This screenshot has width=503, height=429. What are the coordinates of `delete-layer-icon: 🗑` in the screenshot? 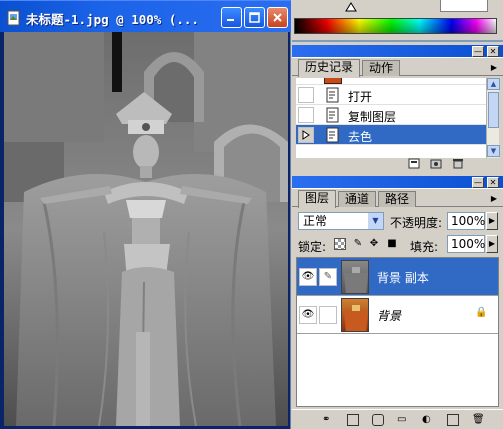 It's located at (478, 420).